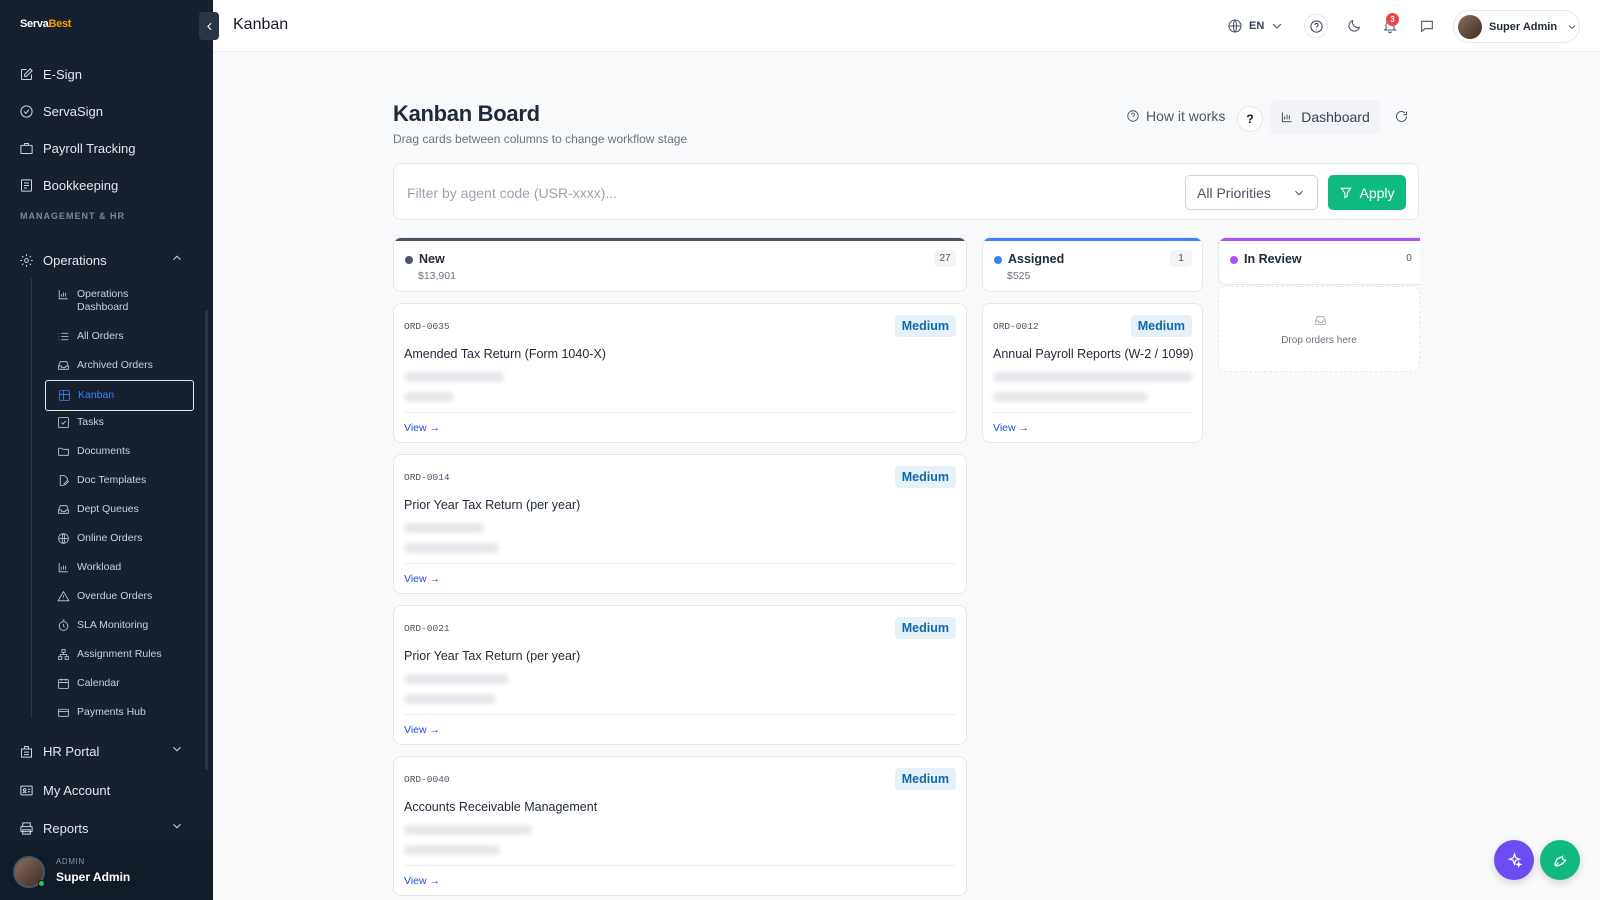 The image size is (1600, 900). Describe the element at coordinates (492, 505) in the screenshot. I see `card-title: Prior Year Tax Return (per year)` at that location.